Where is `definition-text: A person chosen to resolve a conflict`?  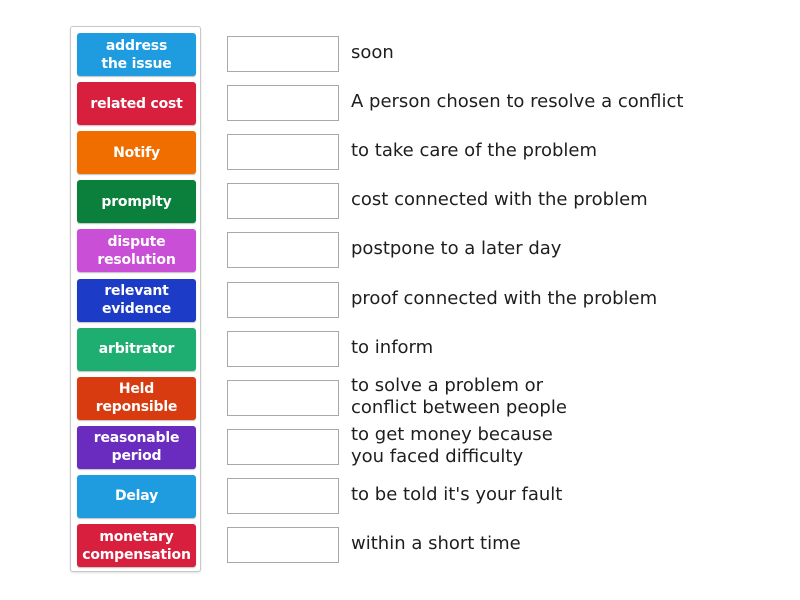 definition-text: A person chosen to resolve a conflict is located at coordinates (517, 102).